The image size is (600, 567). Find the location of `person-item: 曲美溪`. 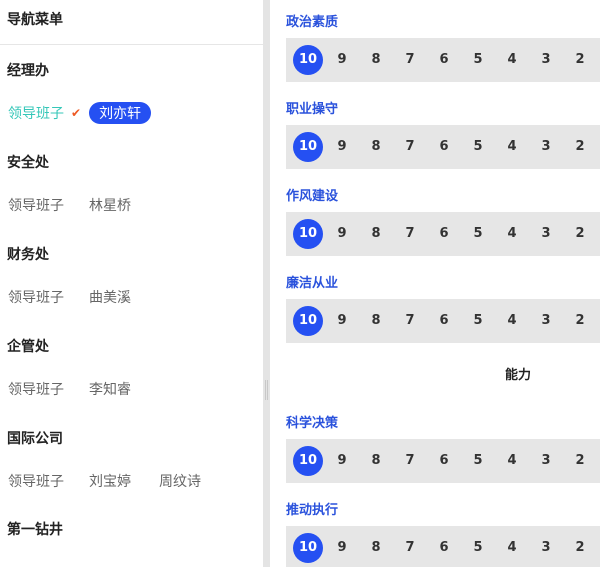

person-item: 曲美溪 is located at coordinates (110, 297).